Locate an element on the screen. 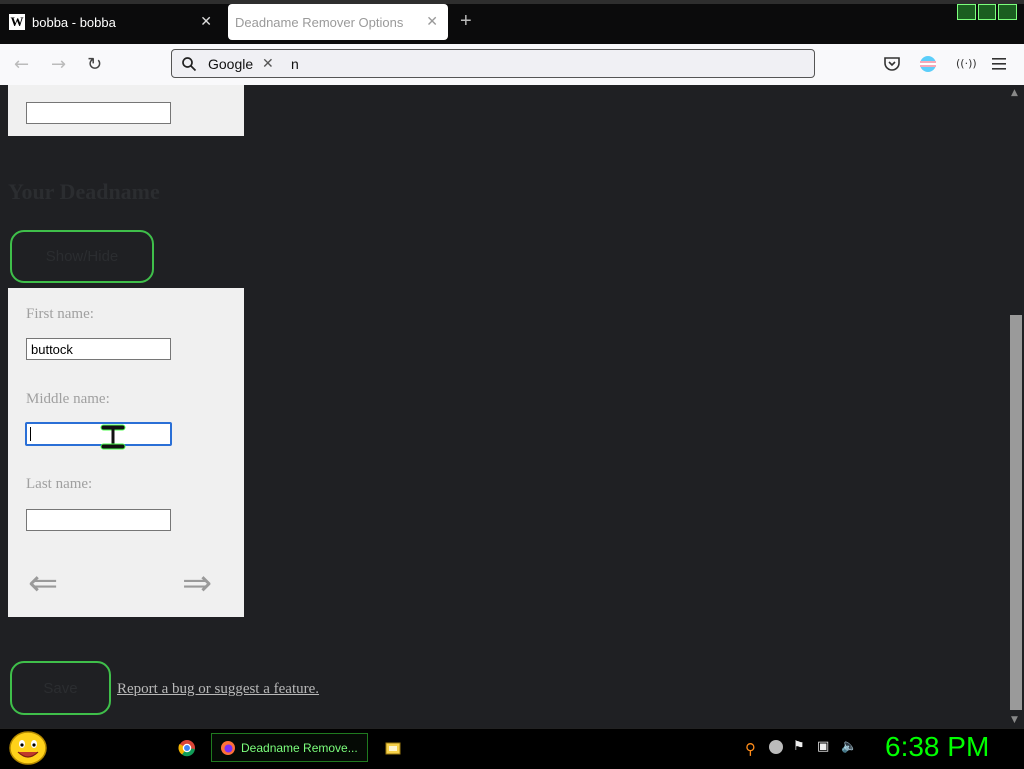 Image resolution: width=1024 pixels, height=769 pixels. maximize-button is located at coordinates (987, 12).